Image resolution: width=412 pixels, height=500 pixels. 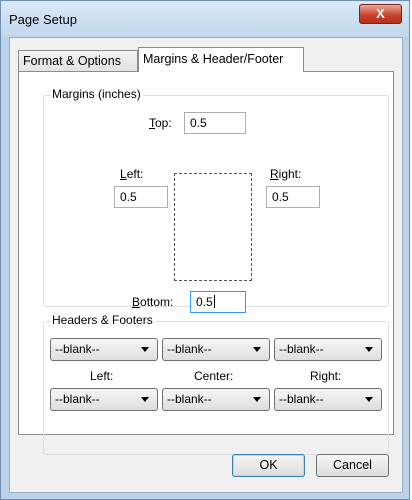 I want to click on headers-footers-group-label: Headers & Footers, so click(x=102, y=320).